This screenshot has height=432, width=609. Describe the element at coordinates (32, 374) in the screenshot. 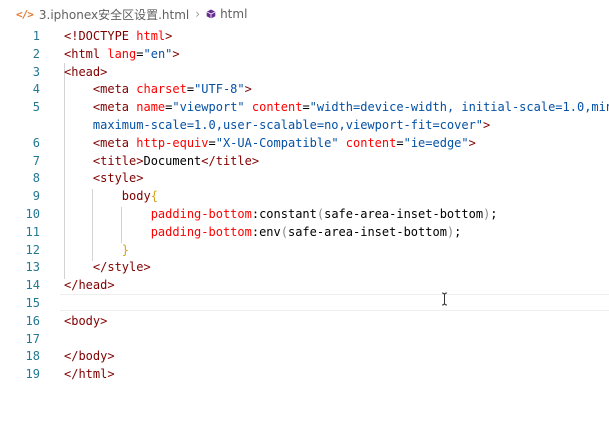

I see `line-number: 19` at that location.